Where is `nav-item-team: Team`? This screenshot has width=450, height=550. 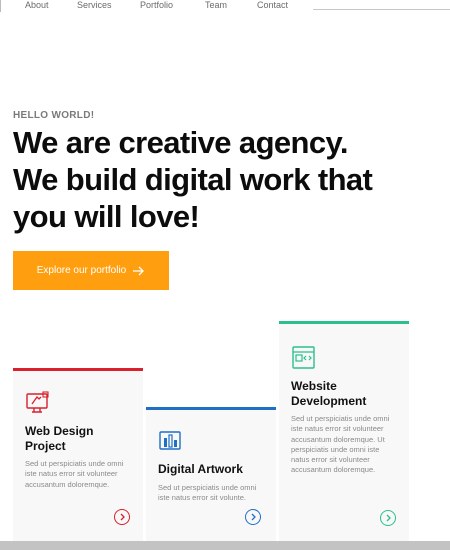 nav-item-team: Team is located at coordinates (216, 5).